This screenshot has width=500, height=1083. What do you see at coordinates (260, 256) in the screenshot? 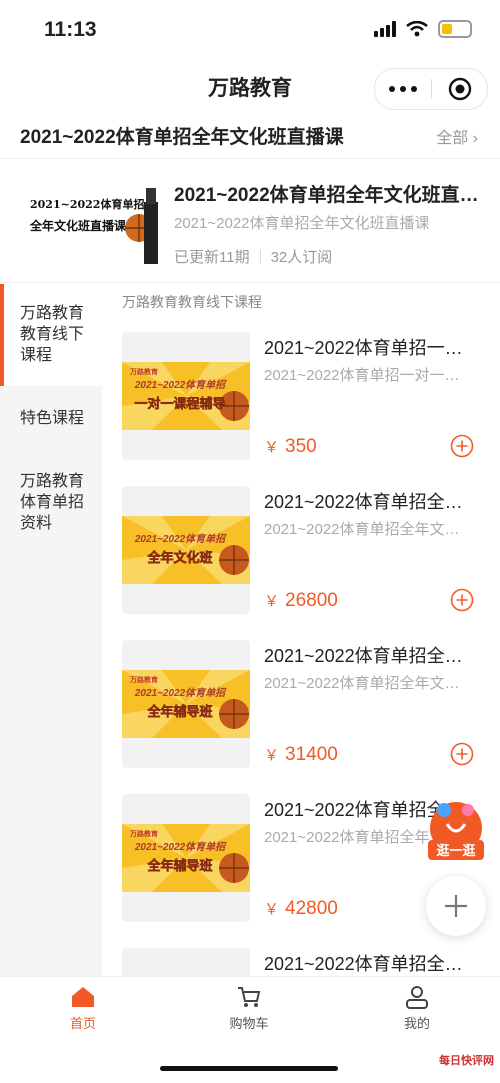
I see `meta-divider` at bounding box center [260, 256].